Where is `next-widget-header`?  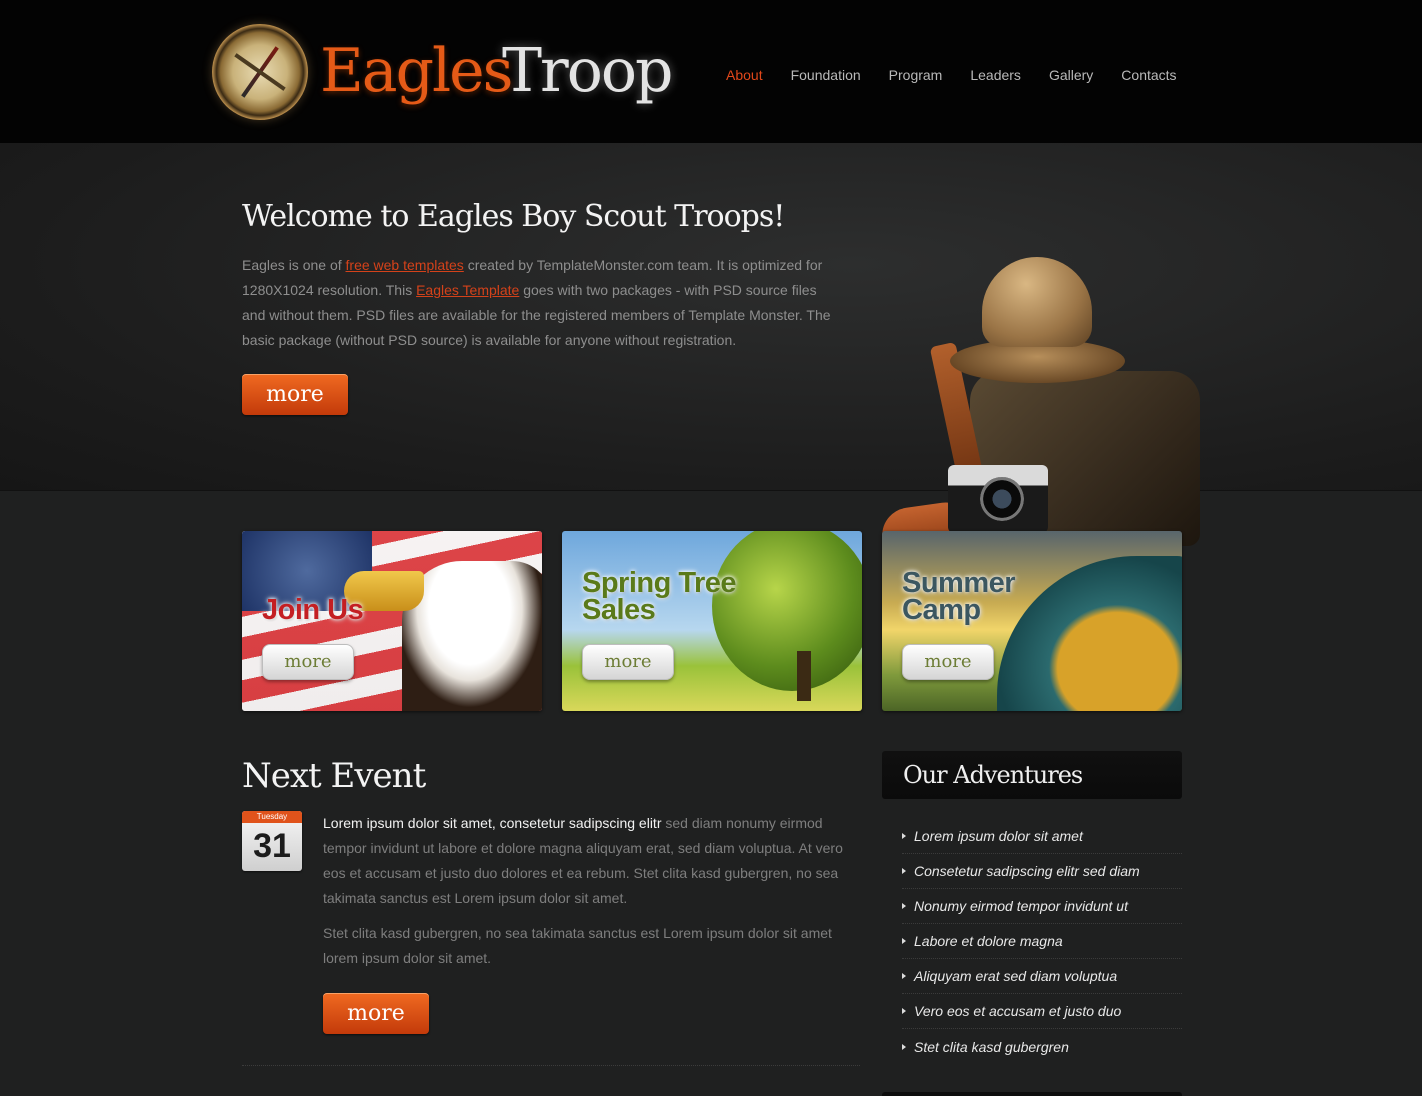
next-widget-header is located at coordinates (1032, 1094).